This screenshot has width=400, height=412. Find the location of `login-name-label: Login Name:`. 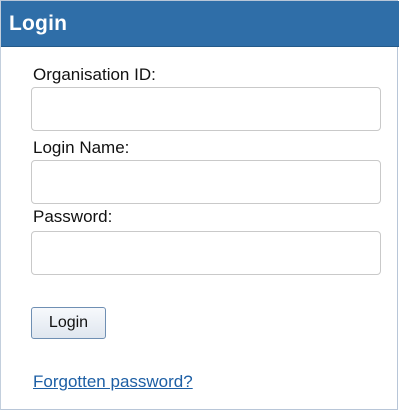

login-name-label: Login Name: is located at coordinates (81, 147).